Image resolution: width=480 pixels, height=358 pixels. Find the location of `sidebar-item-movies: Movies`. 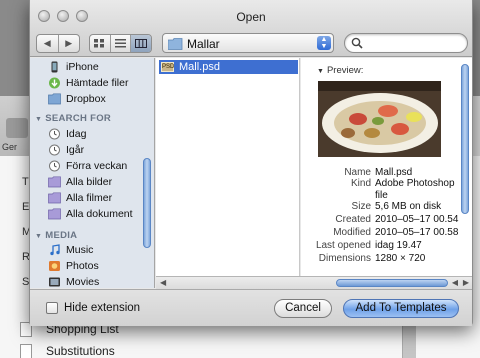

sidebar-item-movies: Movies is located at coordinates (73, 281).